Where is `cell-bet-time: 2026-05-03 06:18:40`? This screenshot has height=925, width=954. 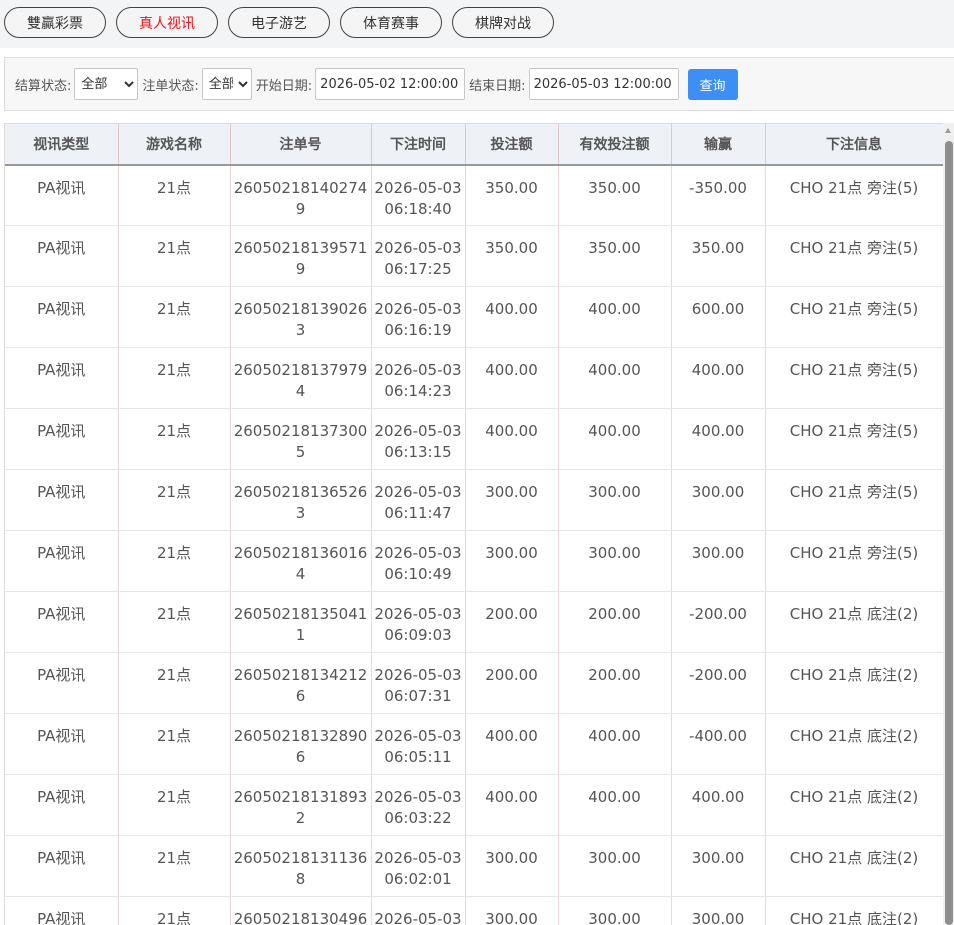
cell-bet-time: 2026-05-03 06:18:40 is located at coordinates (418, 195).